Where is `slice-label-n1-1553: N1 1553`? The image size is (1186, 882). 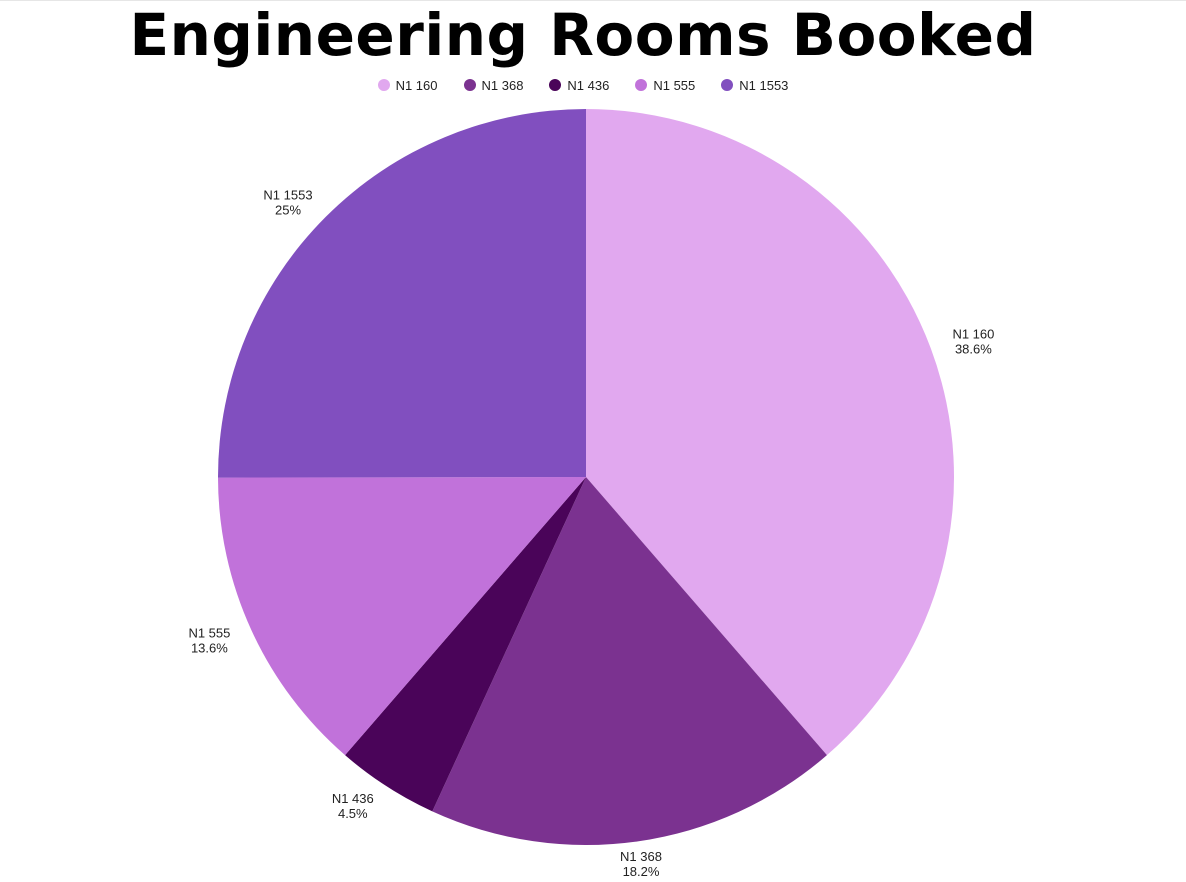
slice-label-n1-1553: N1 1553 is located at coordinates (287, 194).